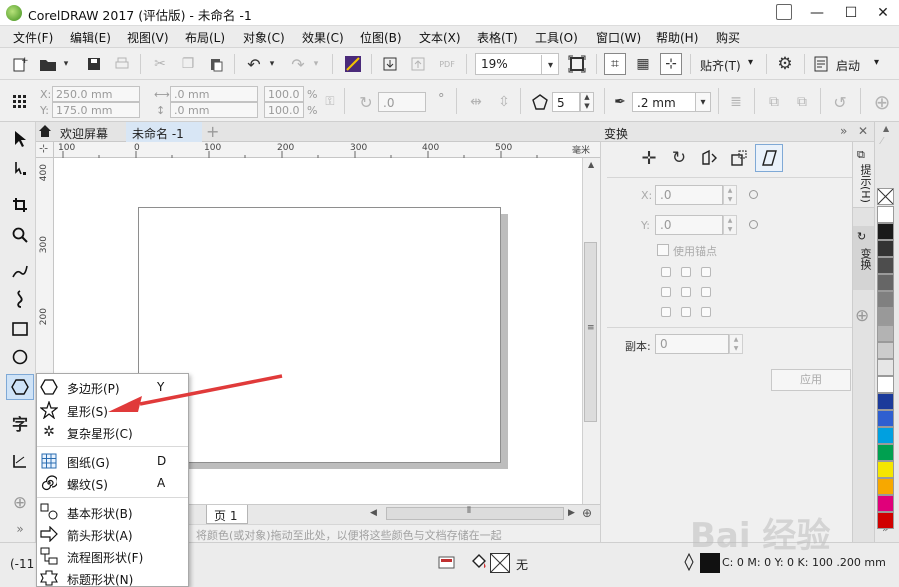 The height and width of the screenshot is (587, 899). What do you see at coordinates (20, 503) in the screenshot?
I see `add-tool-icon: ⊕` at bounding box center [20, 503].